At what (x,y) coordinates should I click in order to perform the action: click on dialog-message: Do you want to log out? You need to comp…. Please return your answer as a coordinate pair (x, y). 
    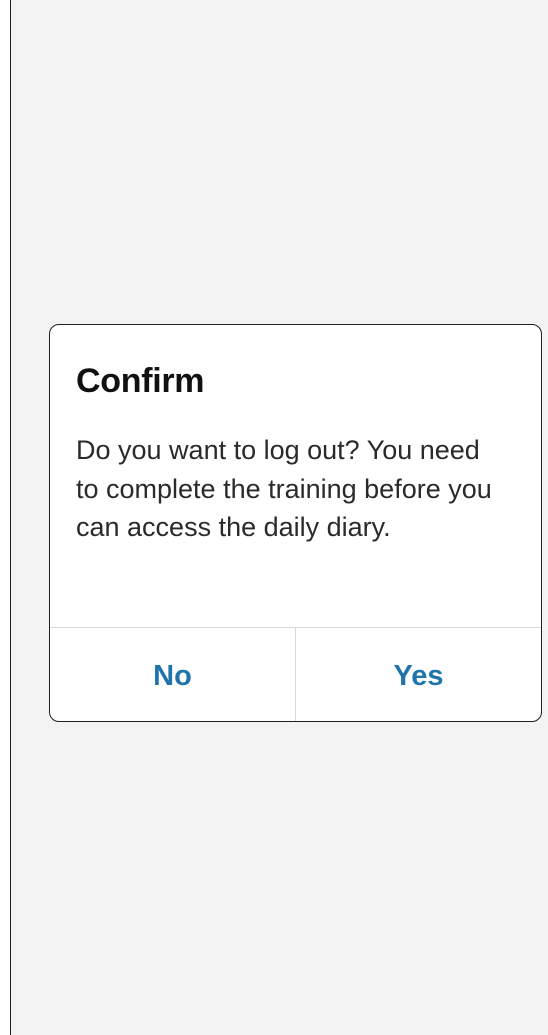
    Looking at the image, I should click on (284, 488).